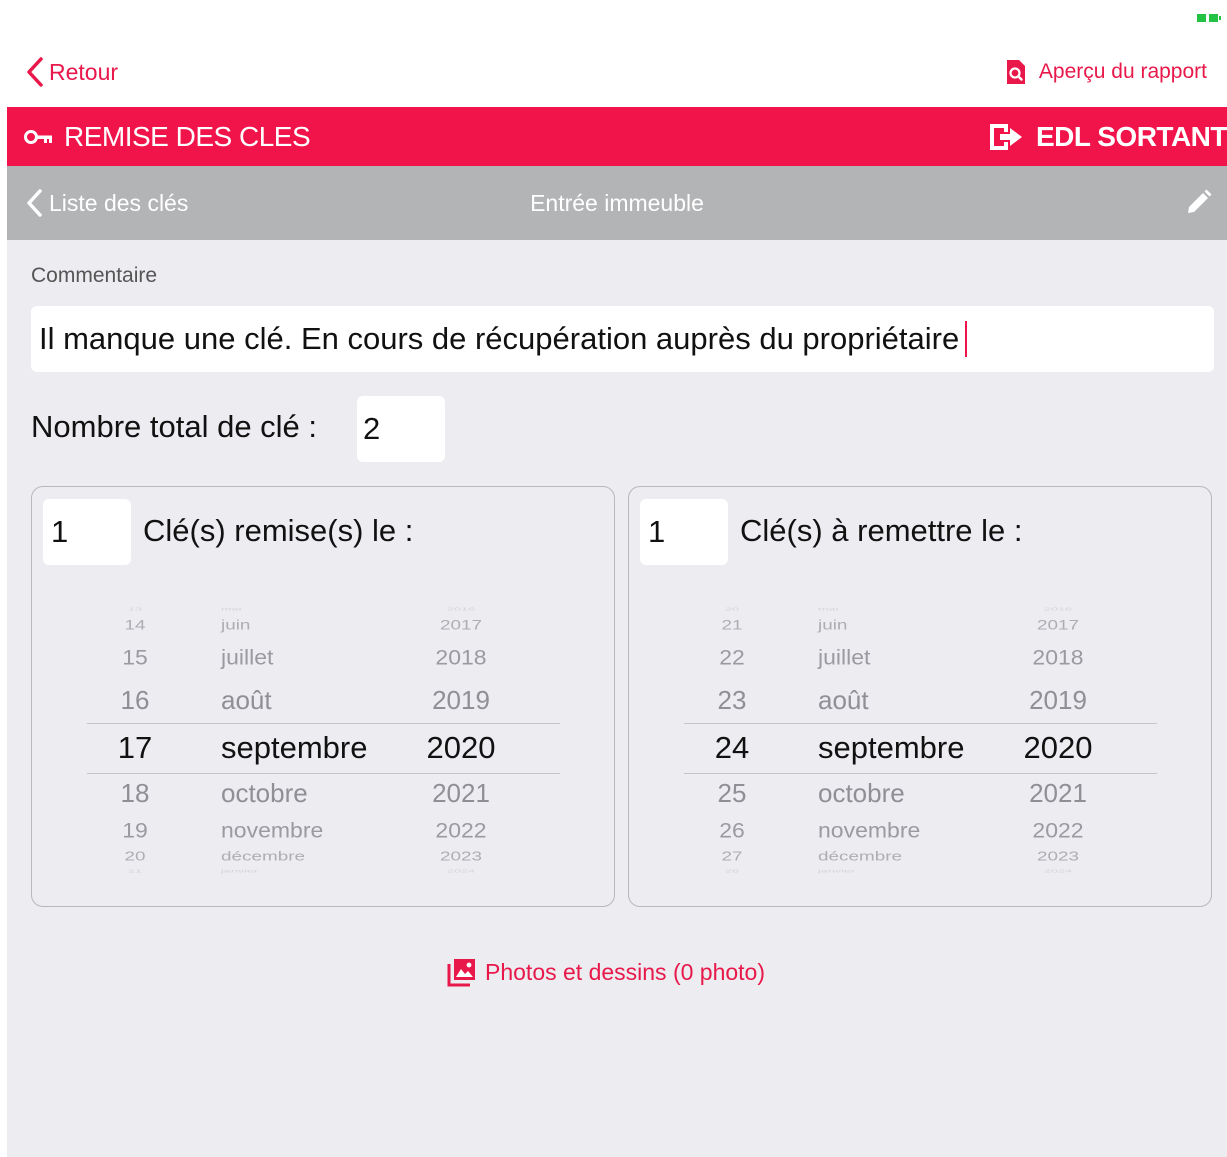 The height and width of the screenshot is (1157, 1227). I want to click on photos-button-label: Photos et dessins (0 photo), so click(625, 971).